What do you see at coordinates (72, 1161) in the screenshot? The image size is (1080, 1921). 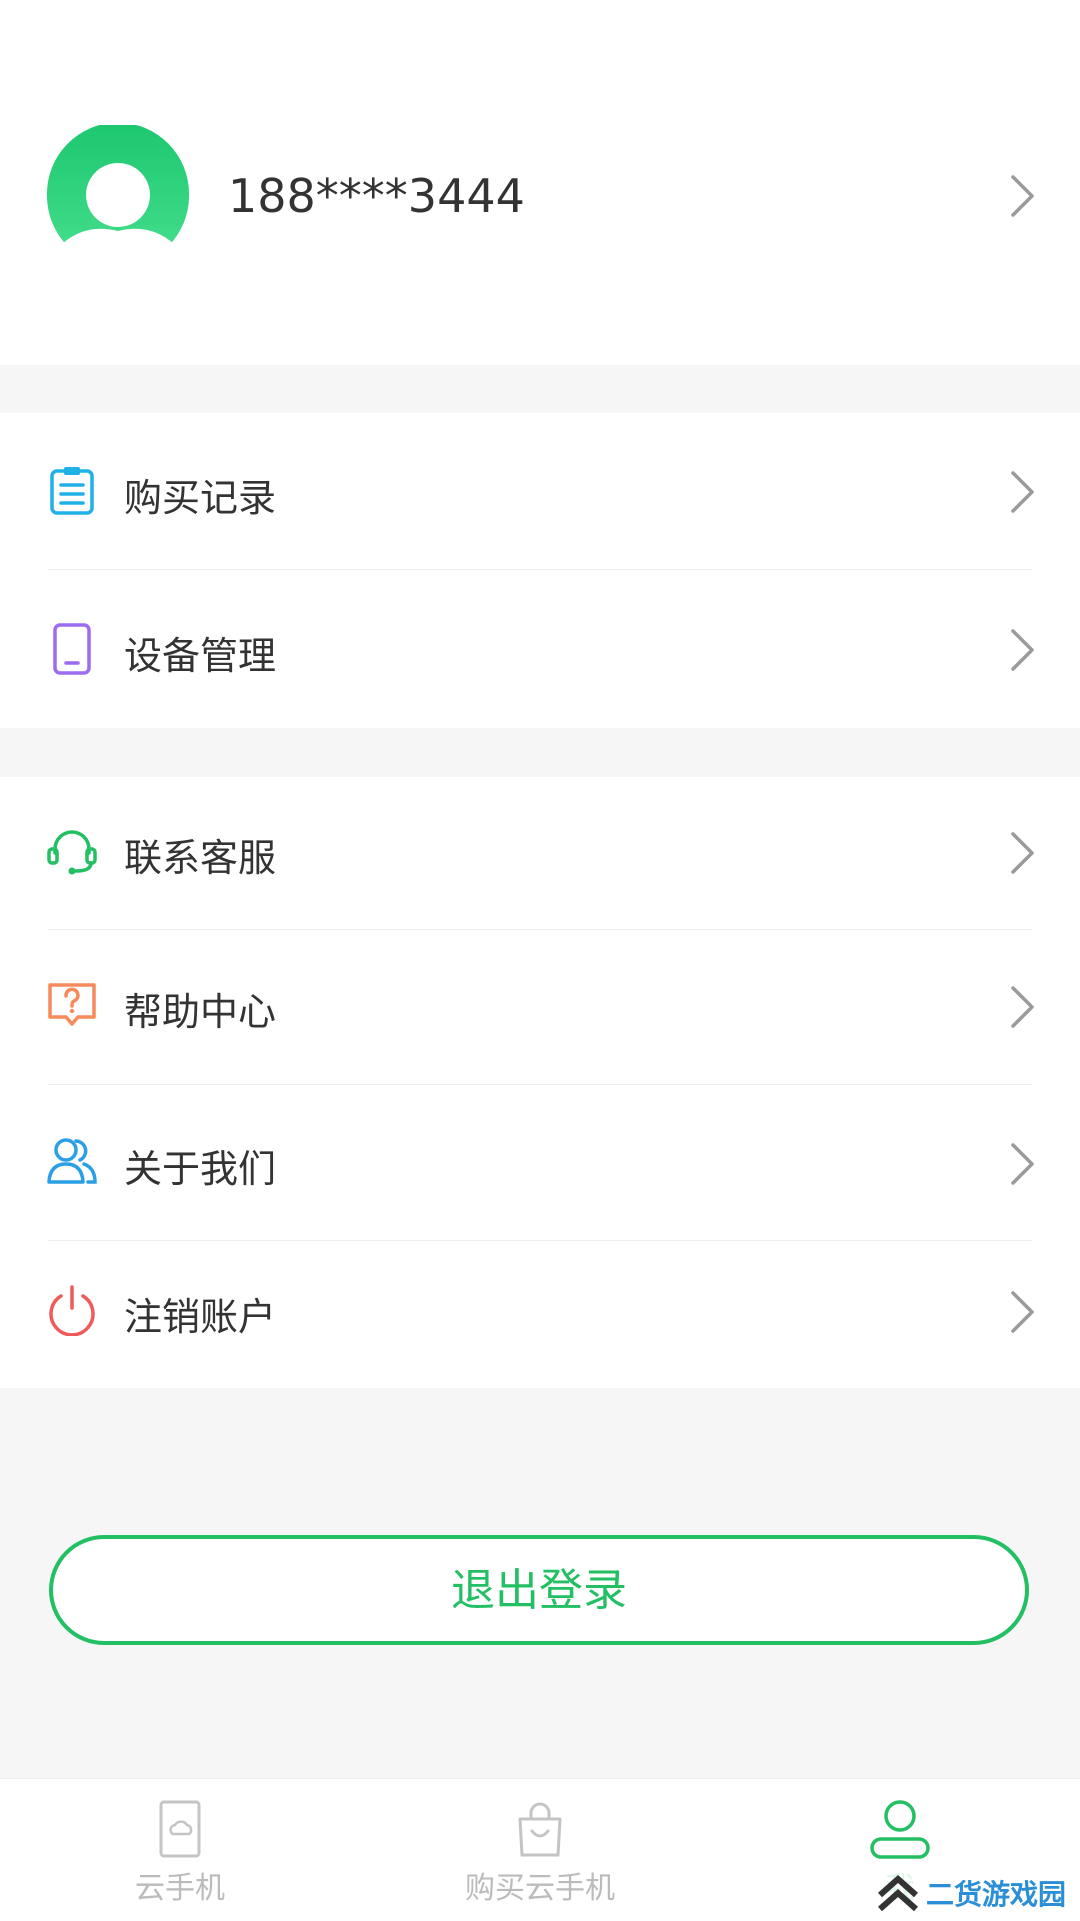 I see `users-icon` at bounding box center [72, 1161].